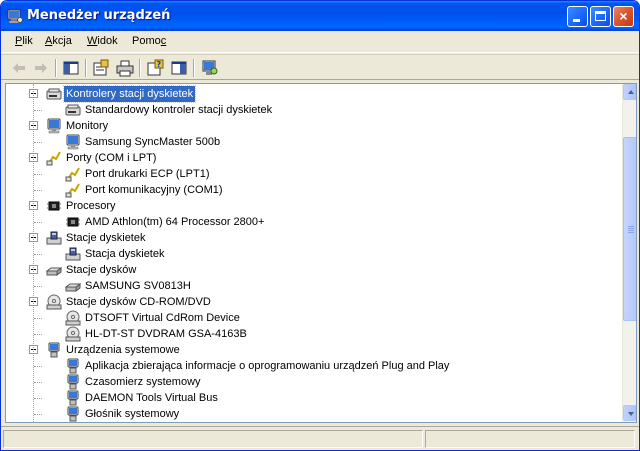 The width and height of the screenshot is (640, 451). What do you see at coordinates (153, 142) in the screenshot?
I see `tree-item-label: Samsung SyncMaster 500b` at bounding box center [153, 142].